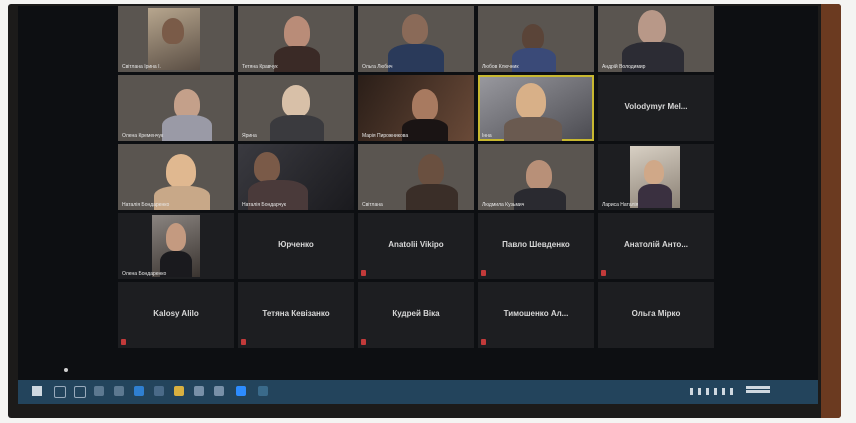 Image resolution: width=856 pixels, height=423 pixels. I want to click on participant-tile-active-speaker: Інна, so click(536, 108).